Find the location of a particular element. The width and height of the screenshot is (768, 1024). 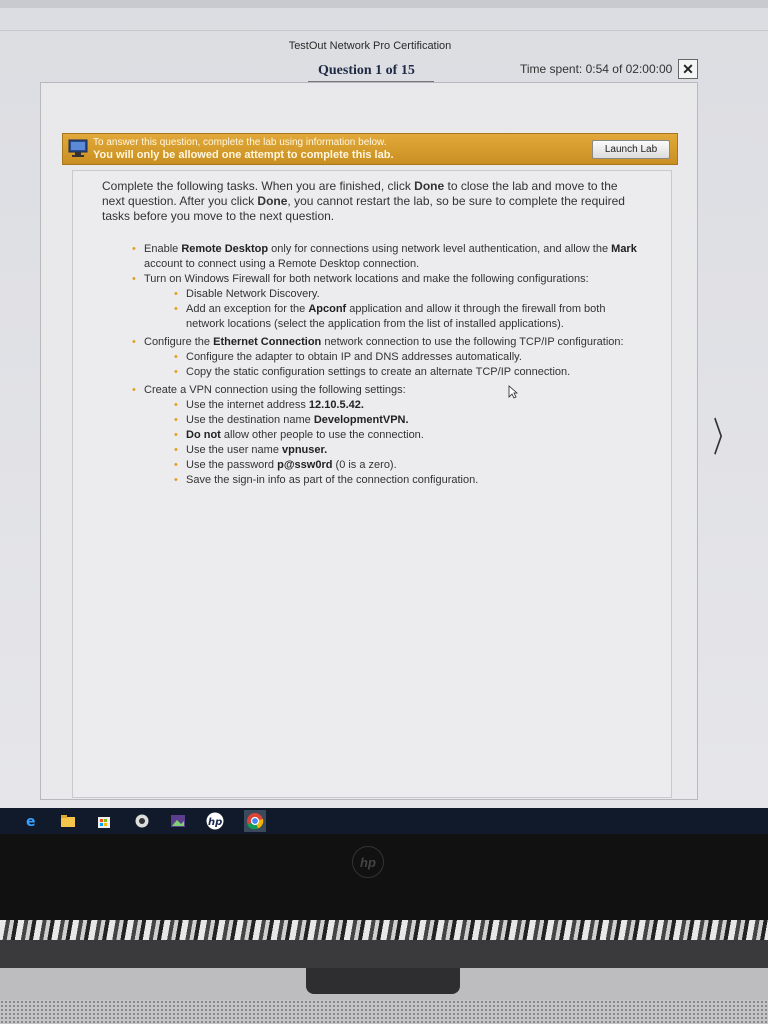

next-question-chevron-icon: 〉 is located at coordinates (724, 438).